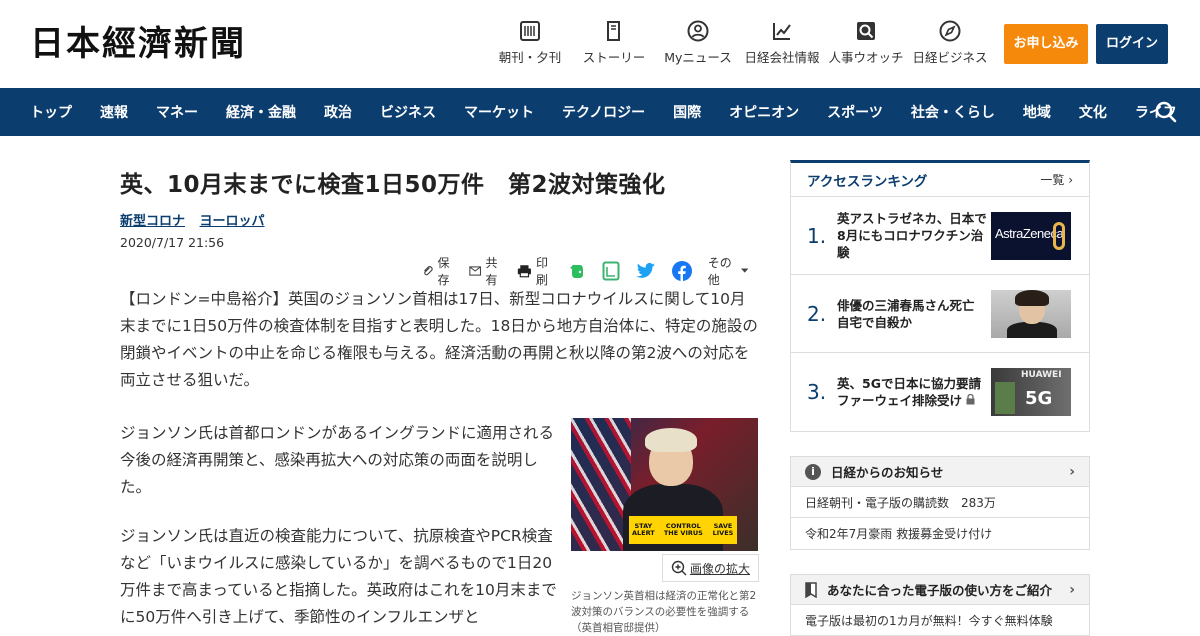 This screenshot has height=636, width=1200. I want to click on save-button: 保存, so click(439, 271).